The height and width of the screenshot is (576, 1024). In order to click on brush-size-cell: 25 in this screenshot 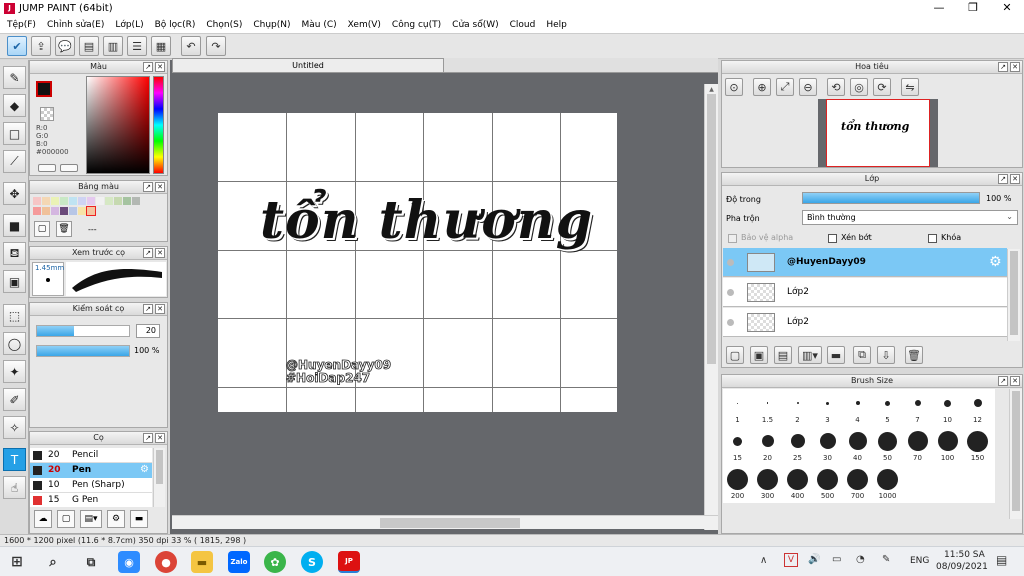, I will do `click(797, 445)`.